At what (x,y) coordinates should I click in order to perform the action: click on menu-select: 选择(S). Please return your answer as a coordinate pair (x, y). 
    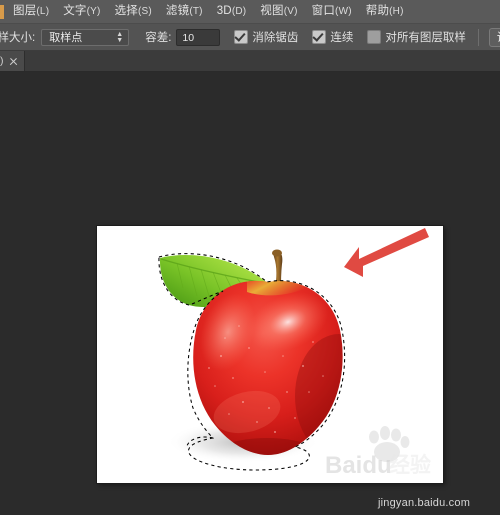
    Looking at the image, I should click on (133, 12).